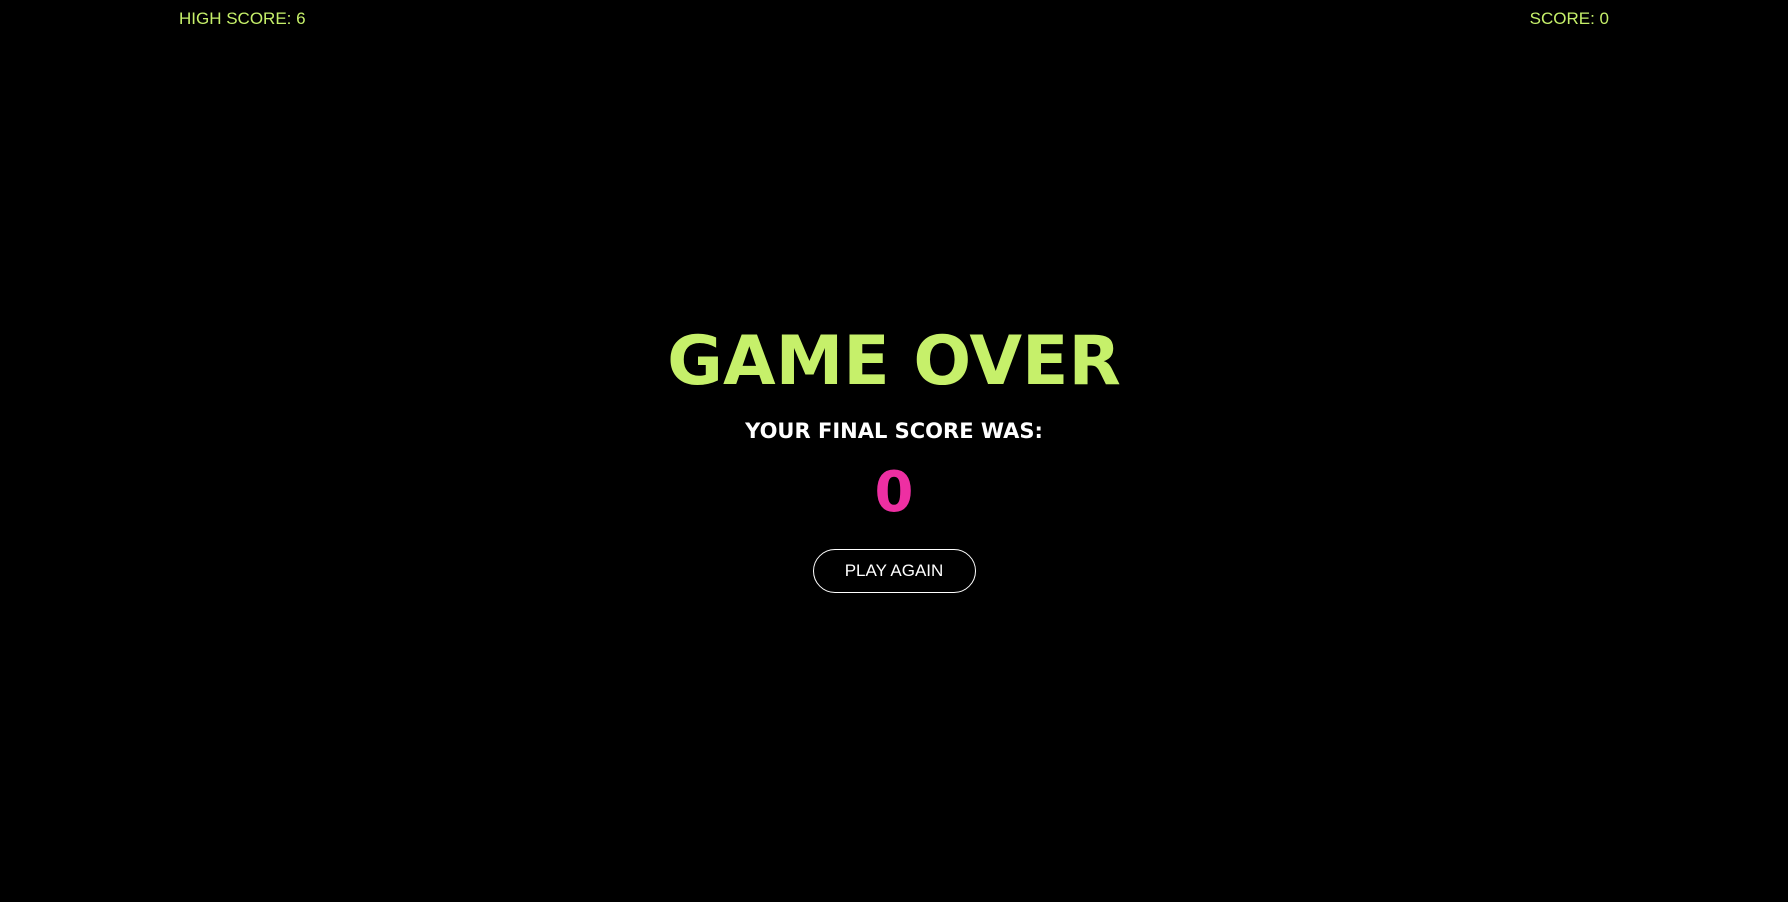 Image resolution: width=1788 pixels, height=902 pixels. I want to click on score-label: SCORE: 0, so click(1569, 18).